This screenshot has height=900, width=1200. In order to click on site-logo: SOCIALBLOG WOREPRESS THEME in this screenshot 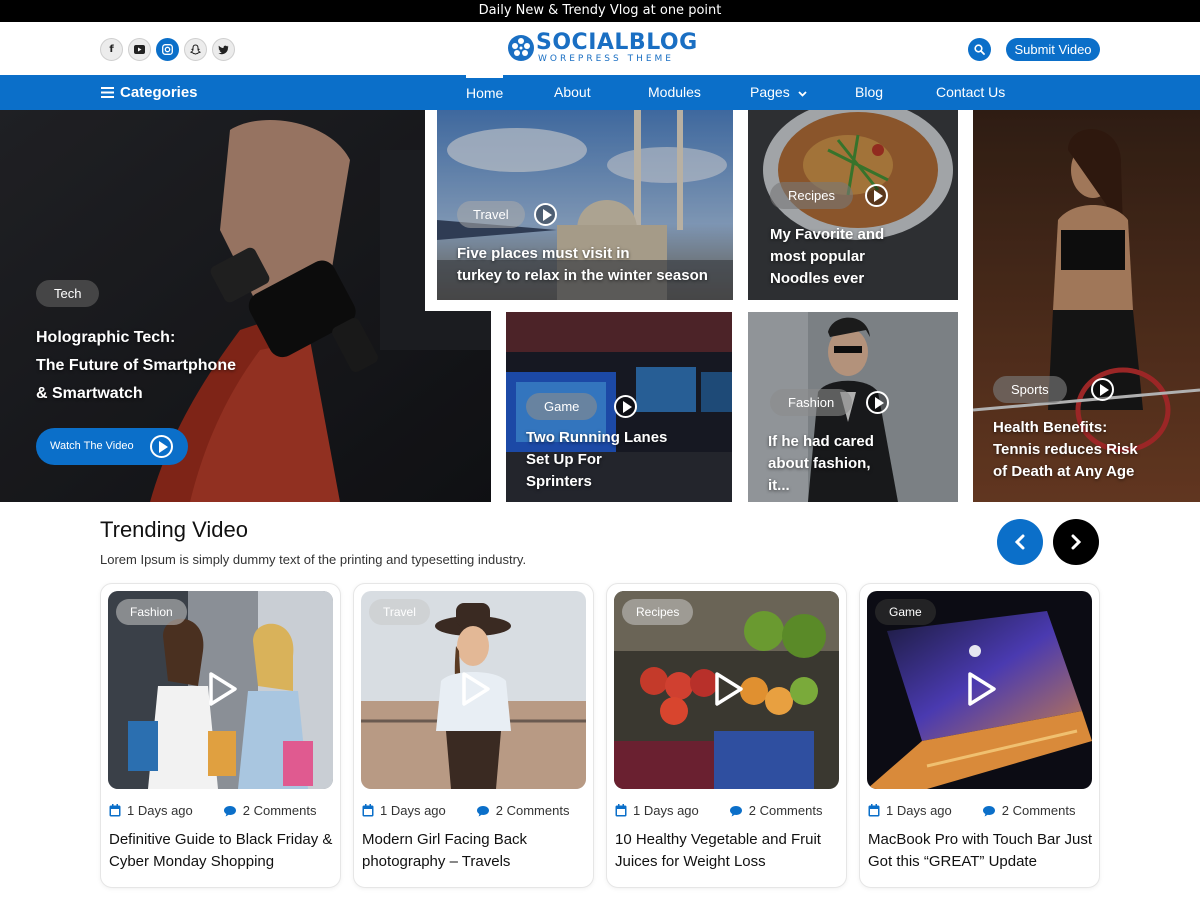, I will do `click(601, 48)`.